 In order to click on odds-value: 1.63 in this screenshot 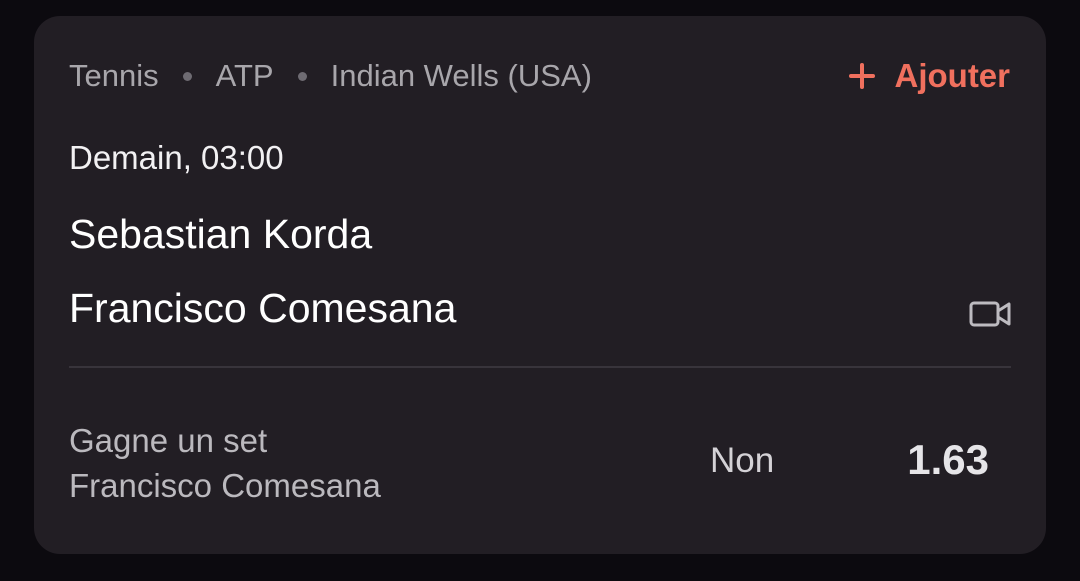, I will do `click(948, 460)`.